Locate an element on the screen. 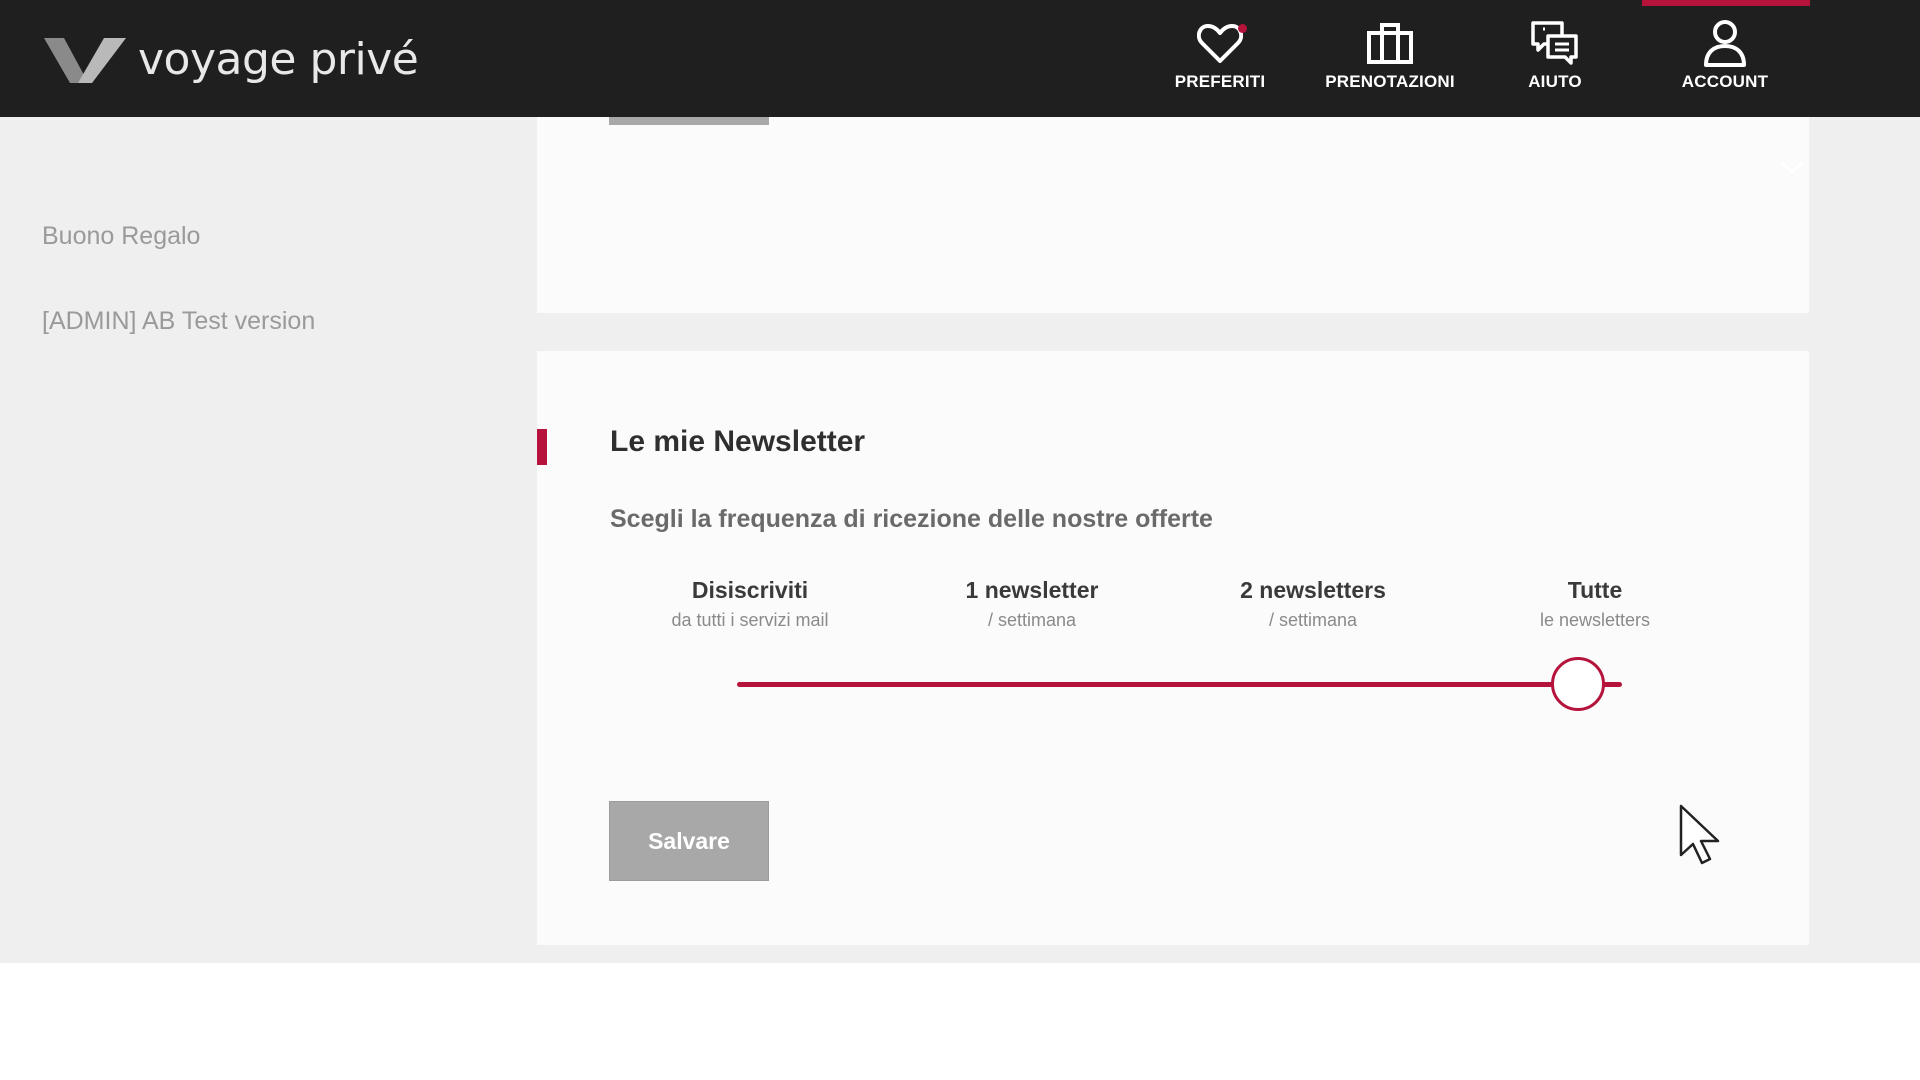  user-icon is located at coordinates (1725, 43).